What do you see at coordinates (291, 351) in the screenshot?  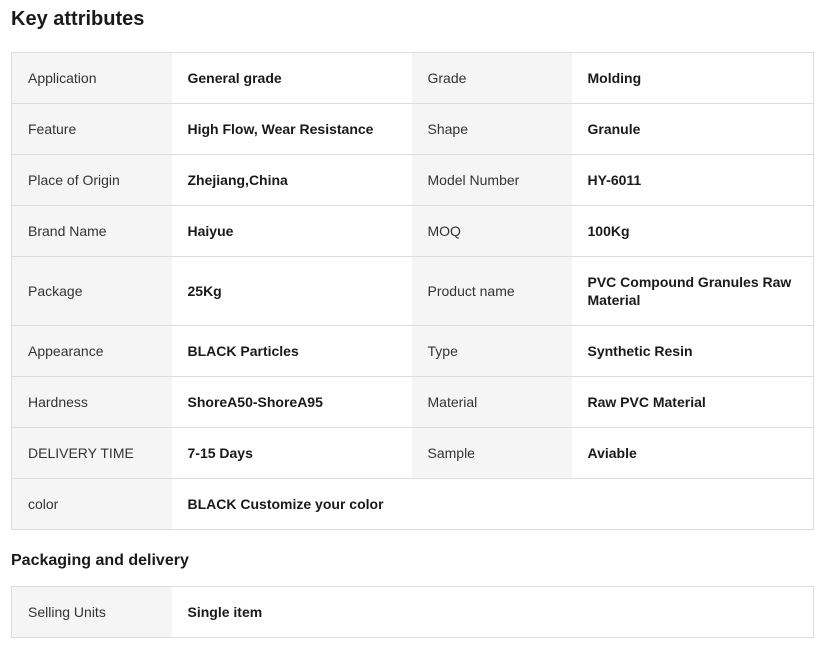 I see `attribute-value: BLACK Particles` at bounding box center [291, 351].